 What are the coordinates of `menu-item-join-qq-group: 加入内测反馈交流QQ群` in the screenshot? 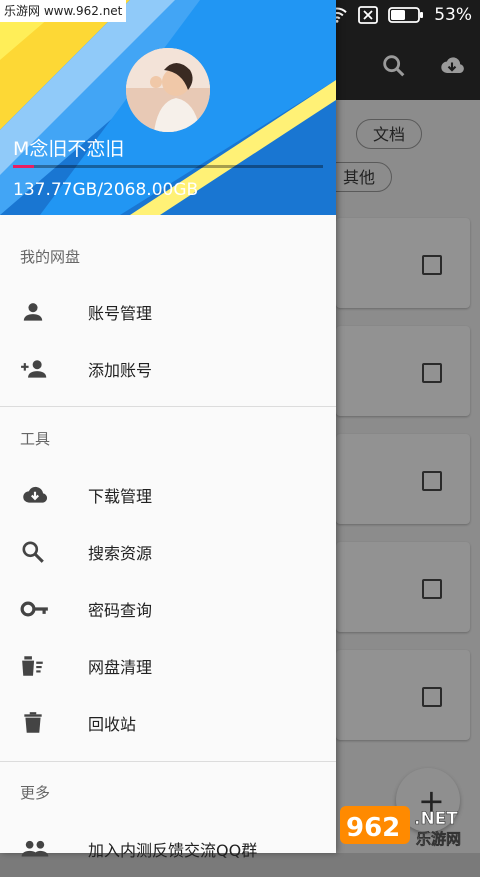 It's located at (168, 848).